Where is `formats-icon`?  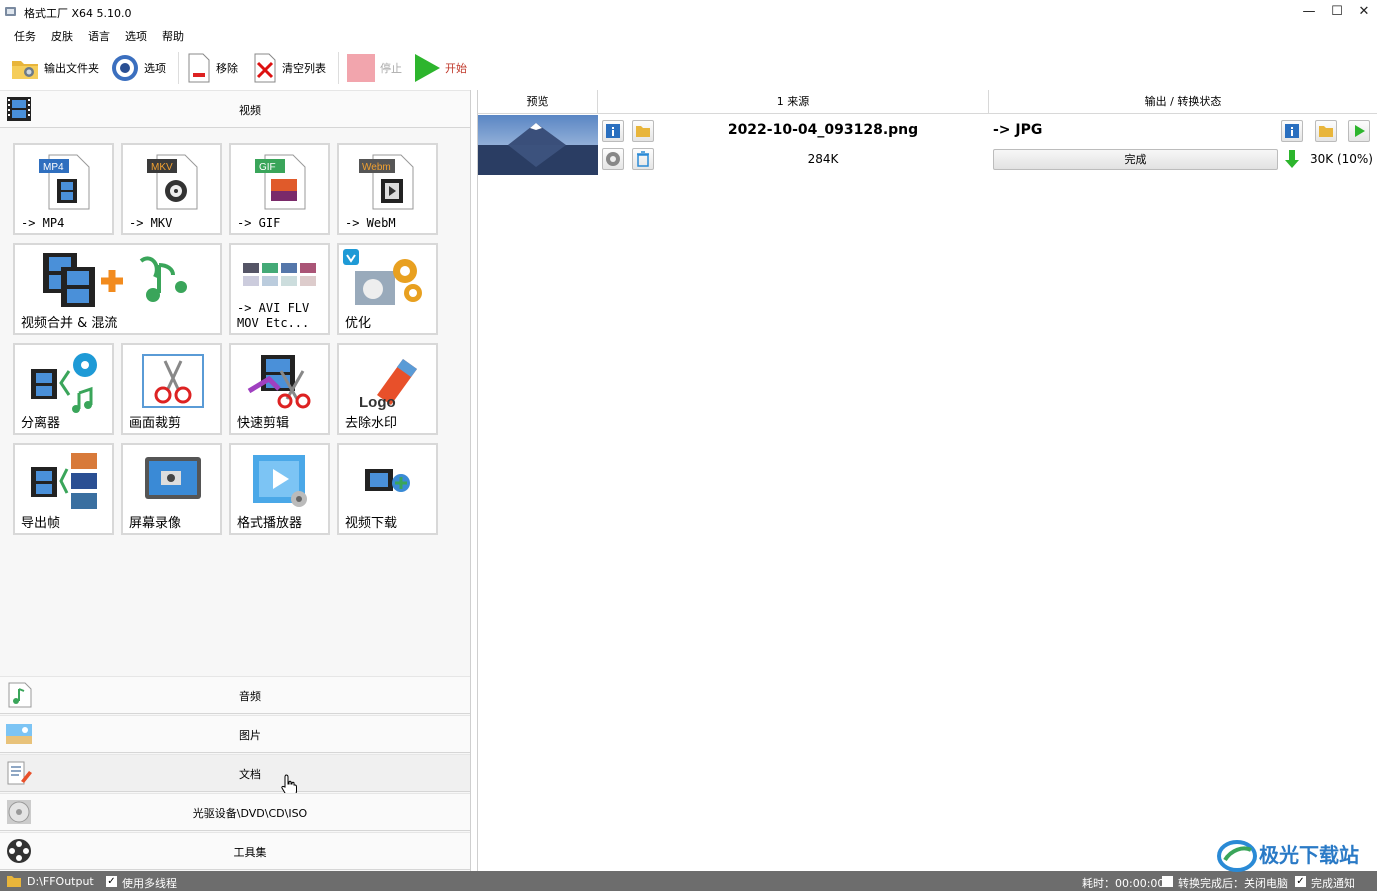
formats-icon is located at coordinates (279, 274).